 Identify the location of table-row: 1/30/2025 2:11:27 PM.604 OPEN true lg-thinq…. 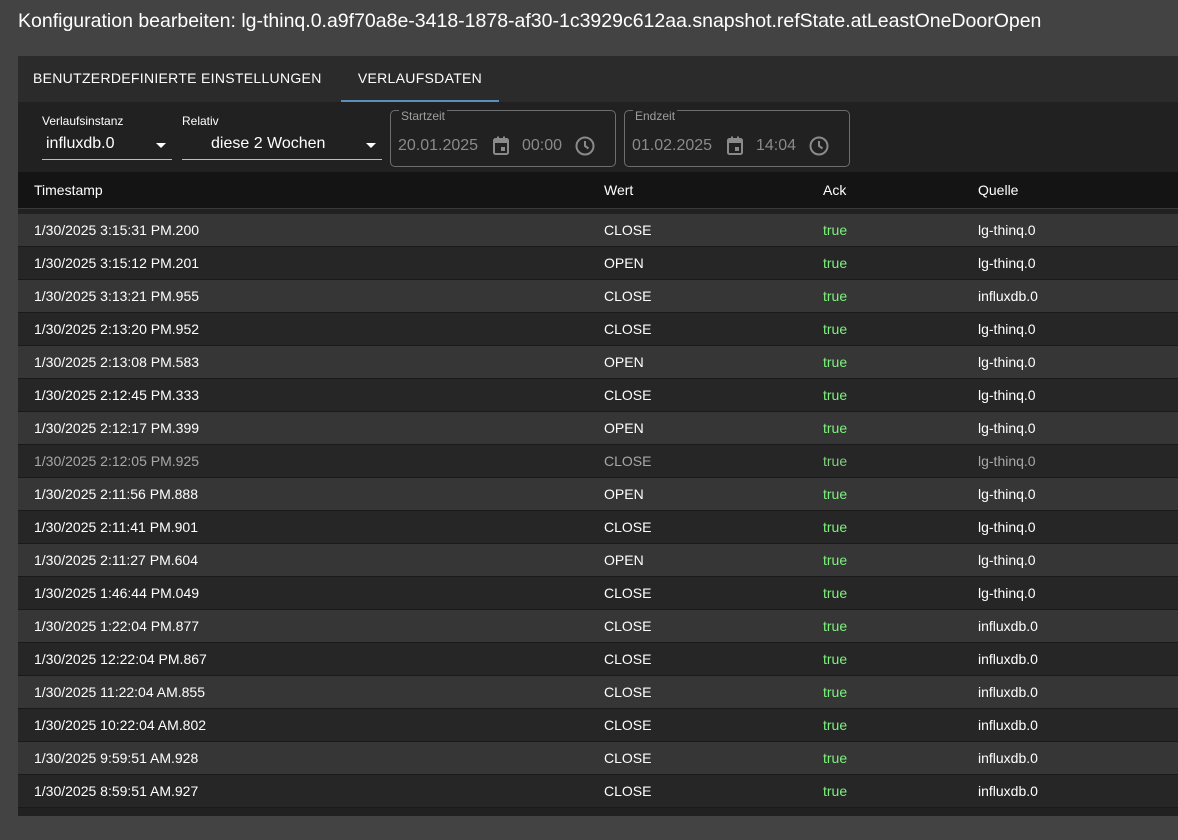
(598, 560).